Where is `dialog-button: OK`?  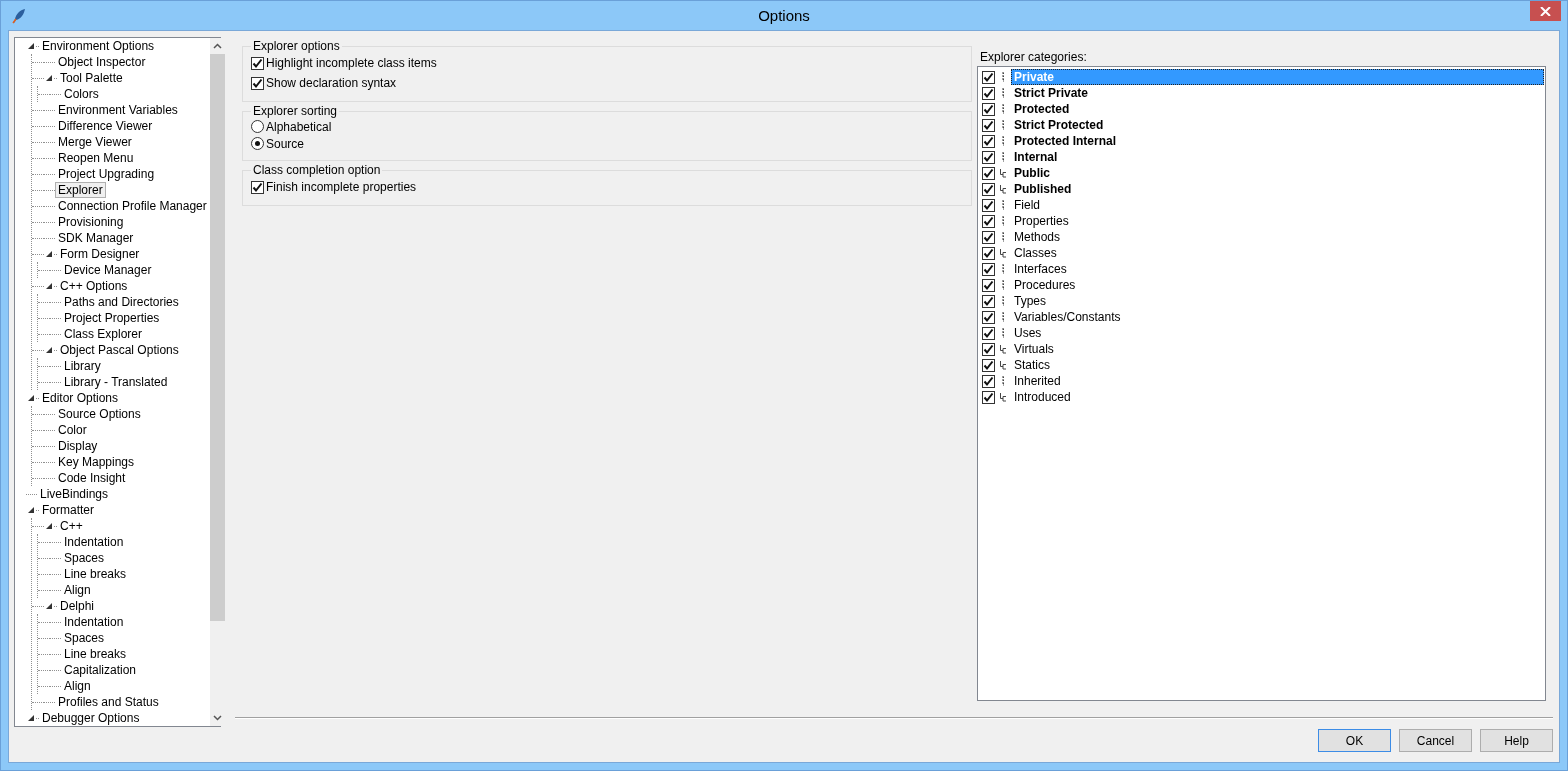
dialog-button: OK is located at coordinates (1354, 740).